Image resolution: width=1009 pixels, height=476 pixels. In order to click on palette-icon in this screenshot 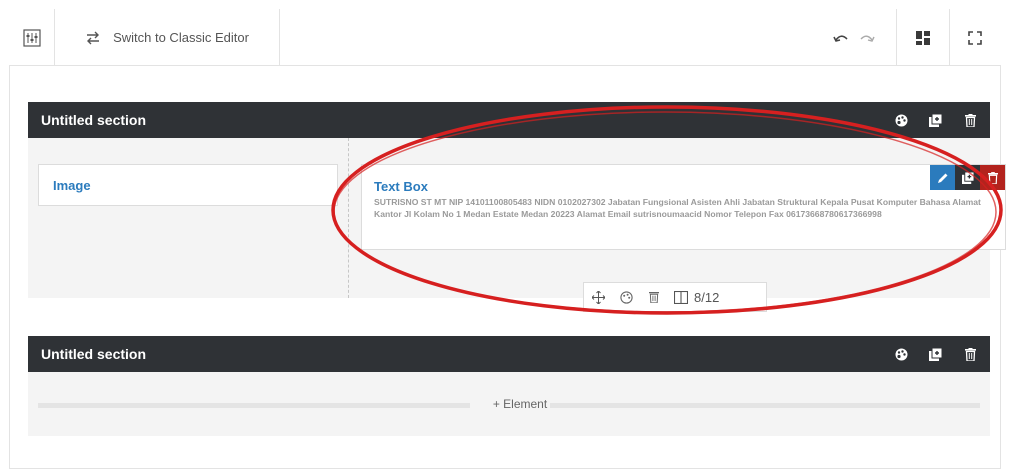, I will do `click(901, 354)`.